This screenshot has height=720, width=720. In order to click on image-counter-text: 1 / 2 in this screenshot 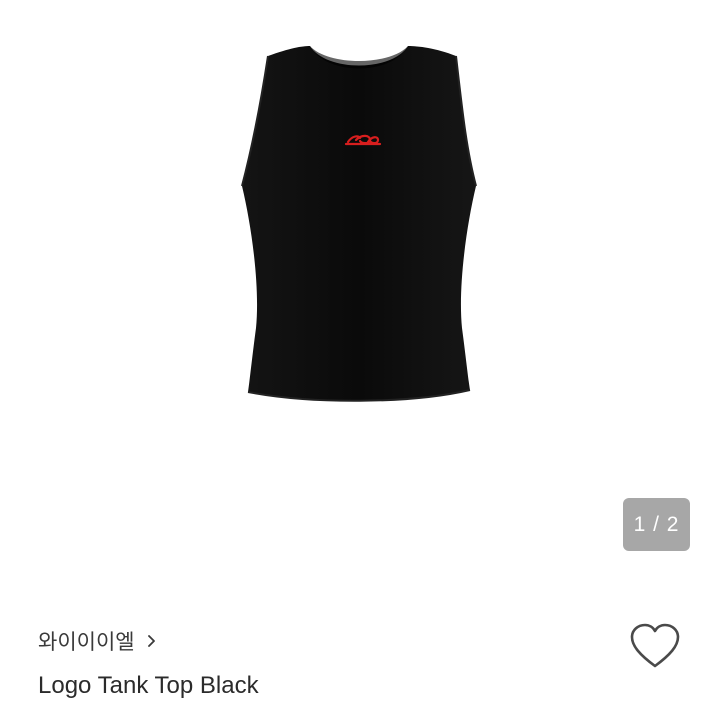, I will do `click(656, 524)`.